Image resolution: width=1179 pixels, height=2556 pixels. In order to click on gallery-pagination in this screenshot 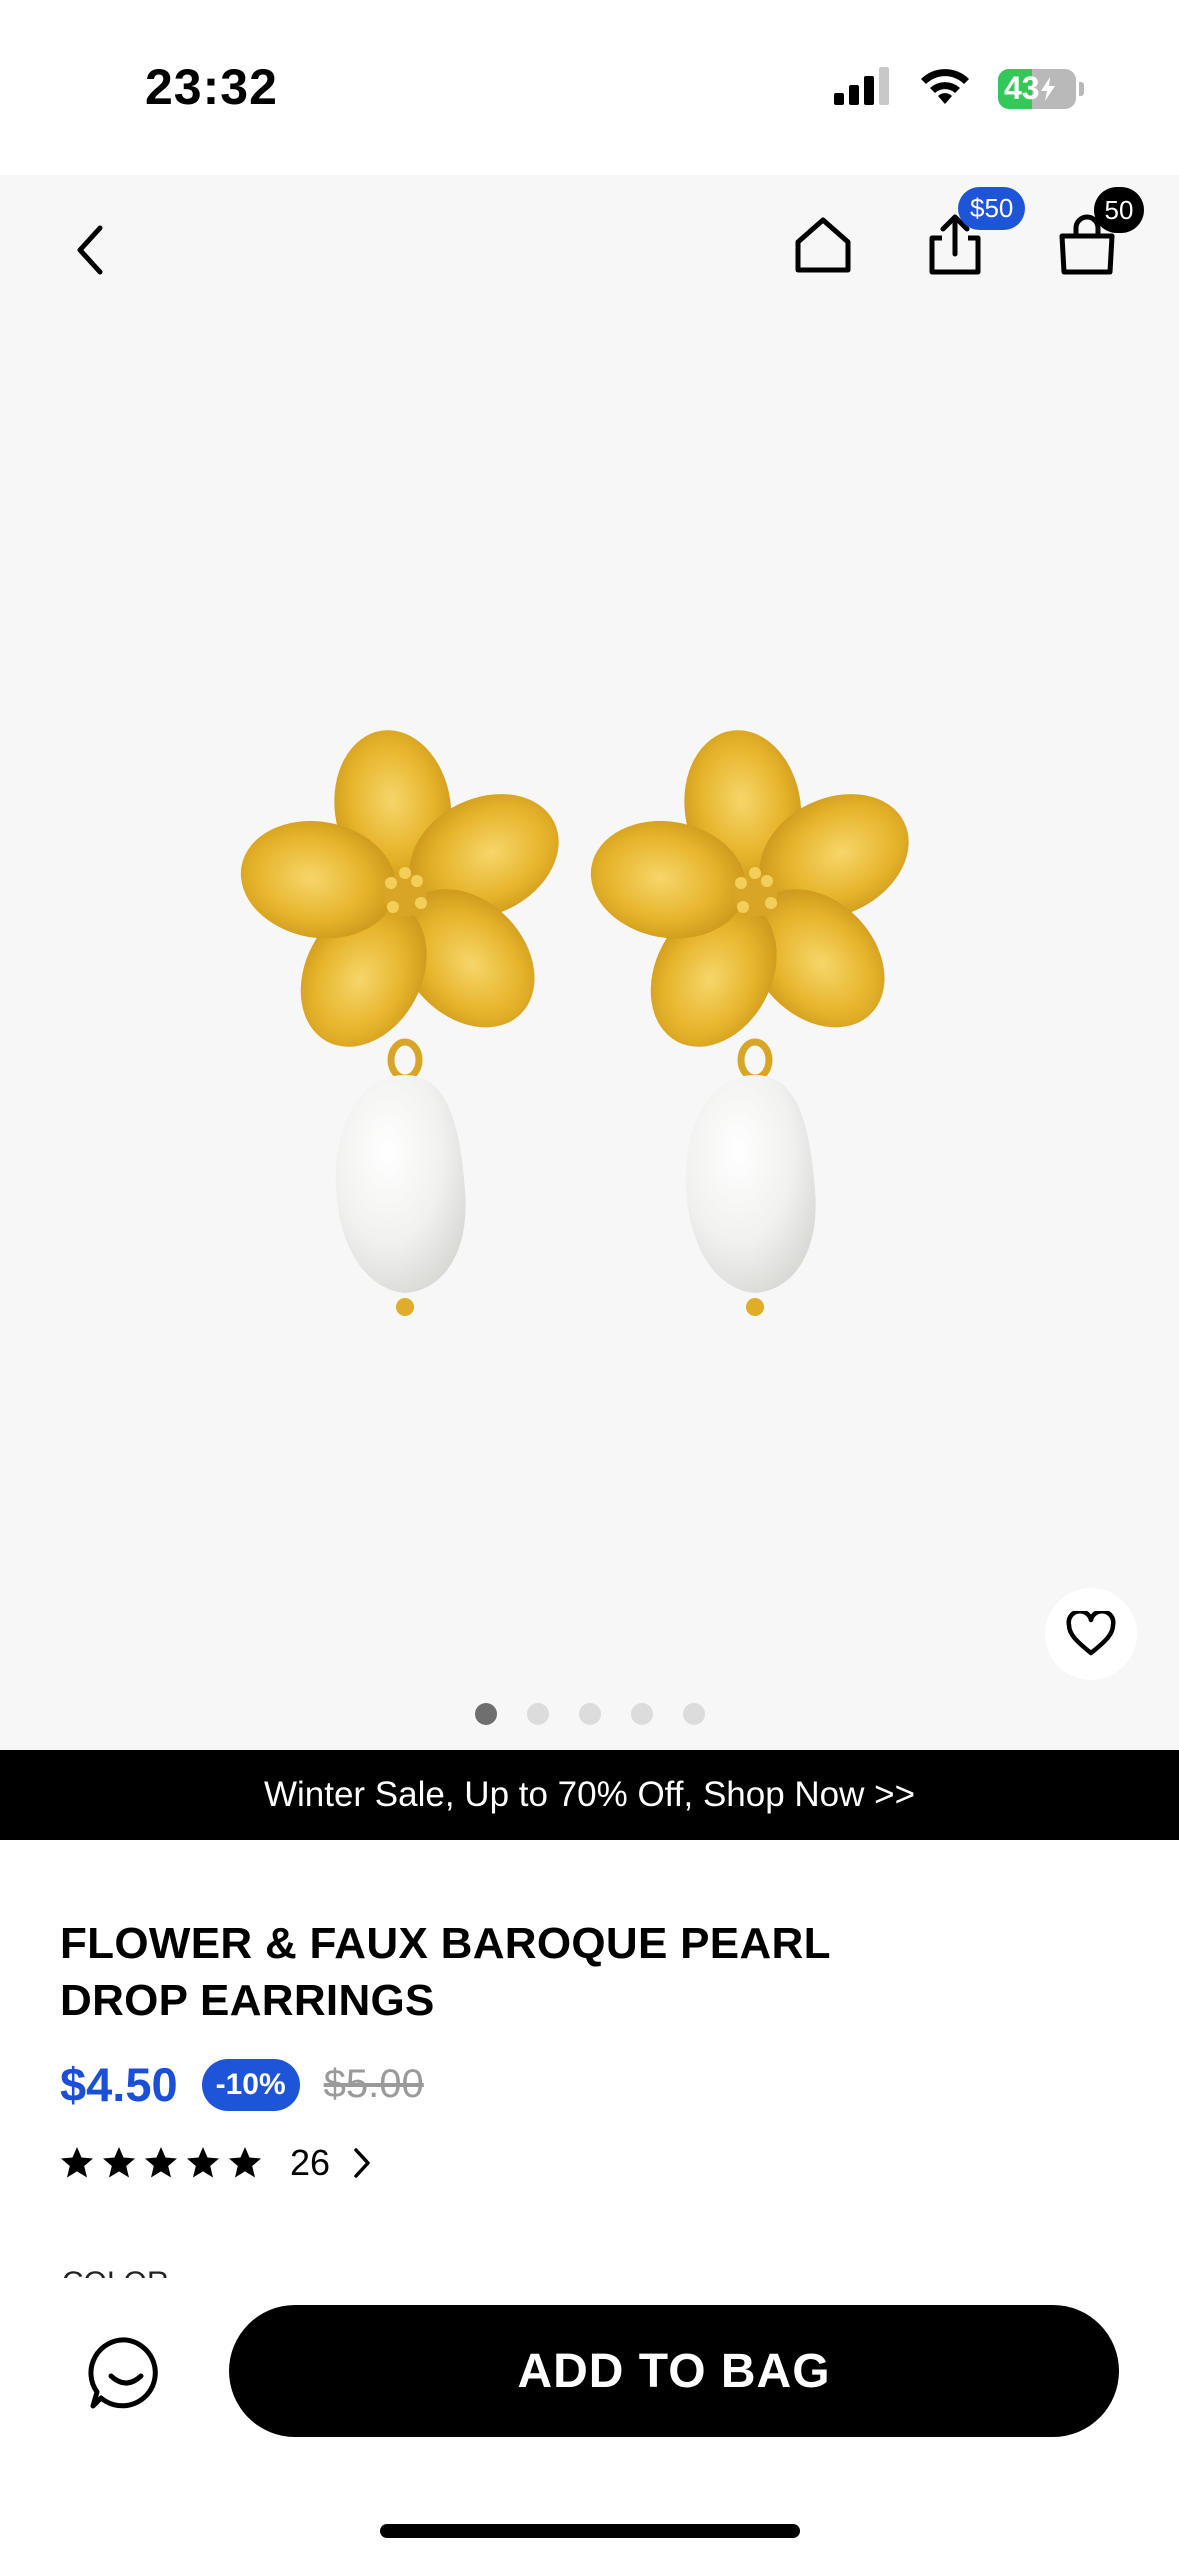, I will do `click(589, 1714)`.